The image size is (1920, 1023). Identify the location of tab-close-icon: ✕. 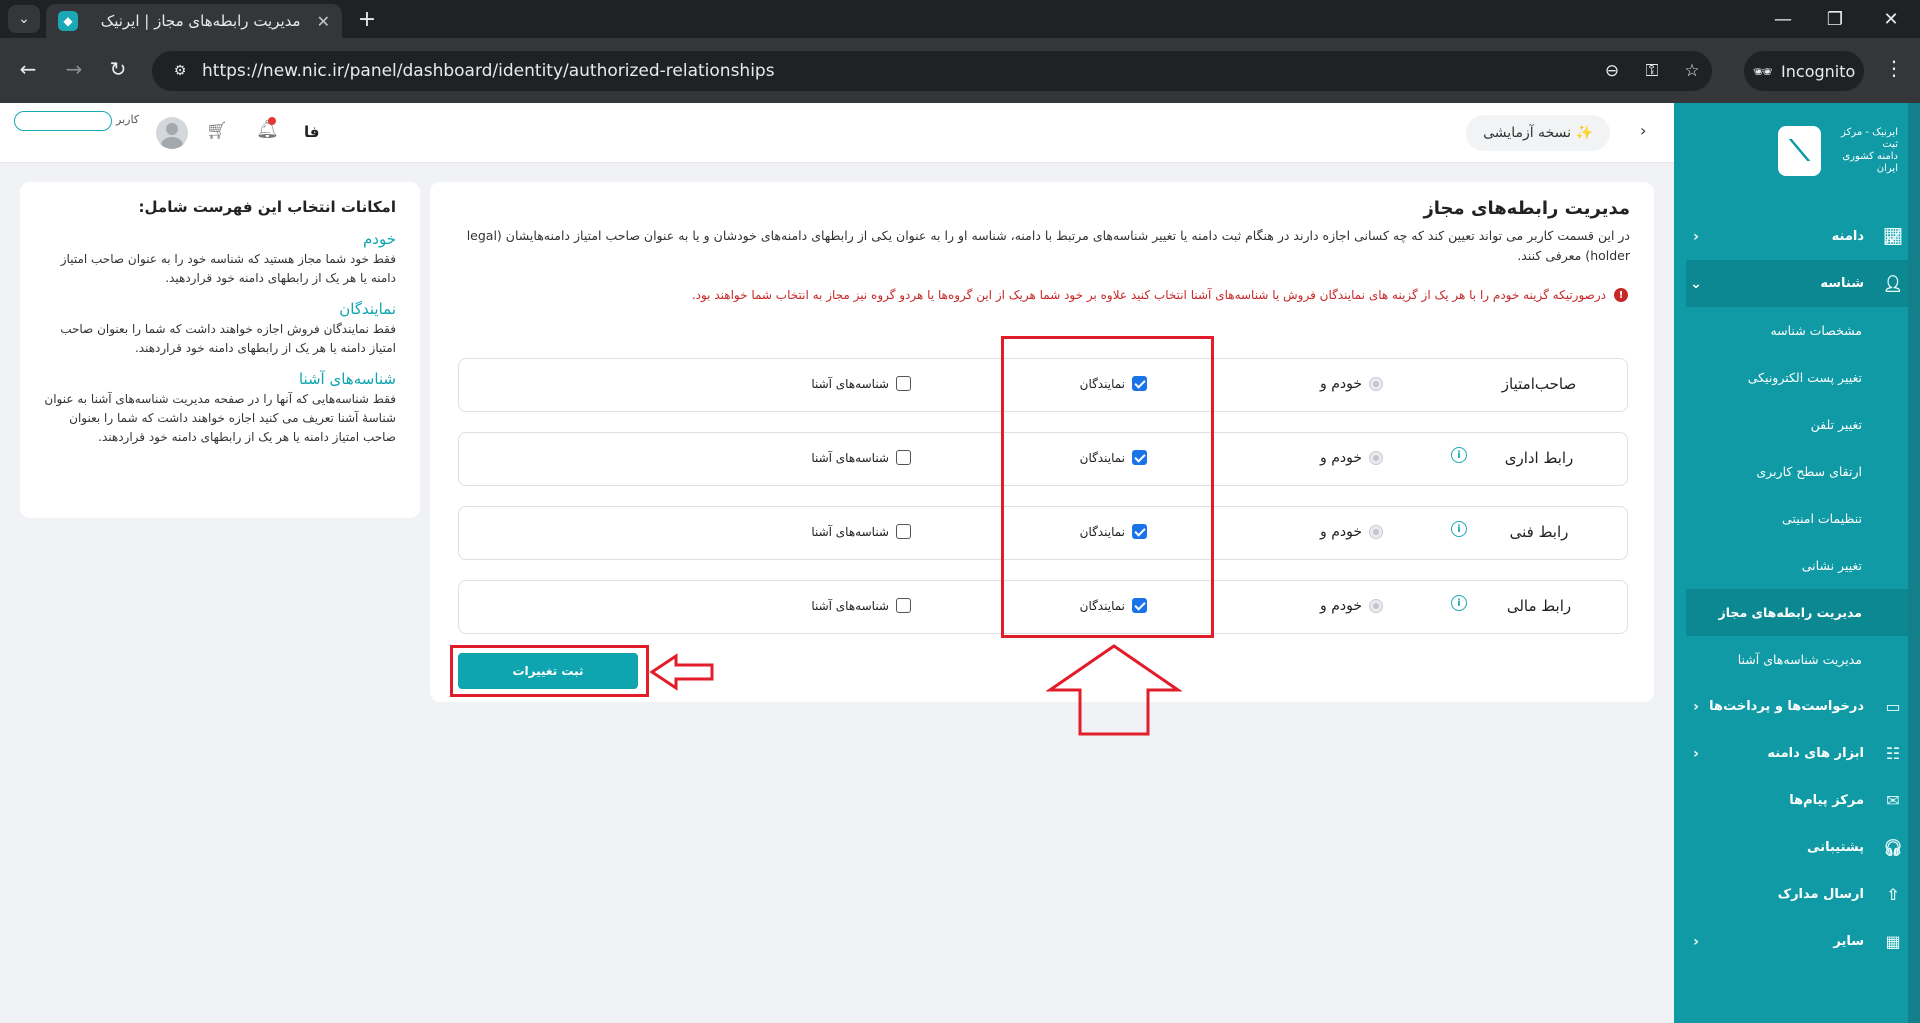
(323, 21).